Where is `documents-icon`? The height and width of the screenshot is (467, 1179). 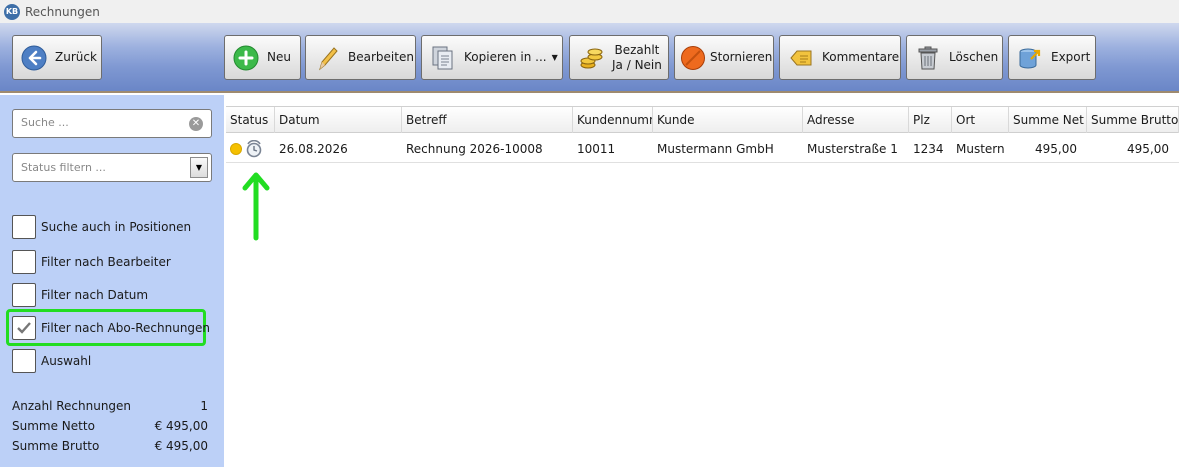 documents-icon is located at coordinates (443, 58).